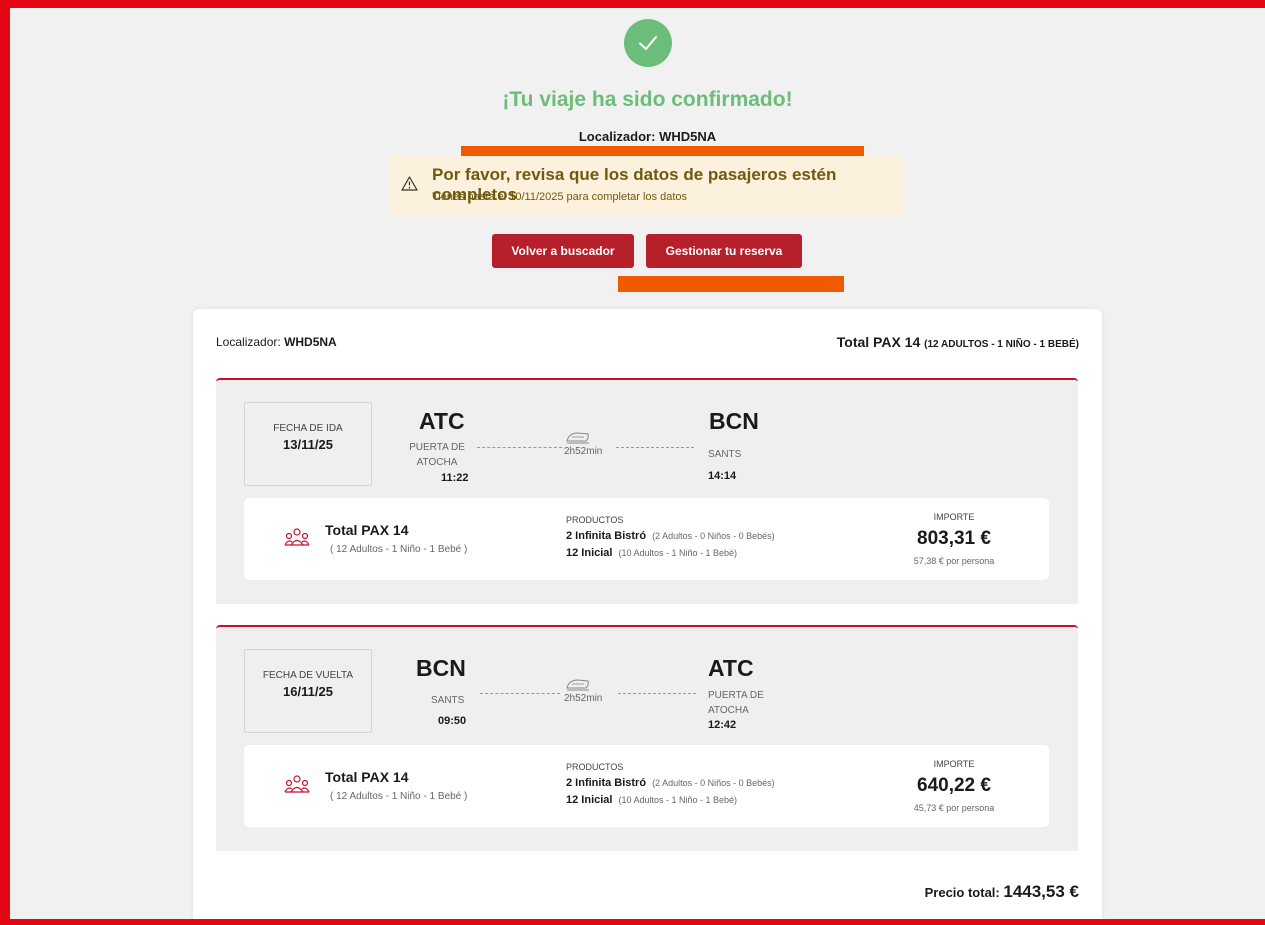 This screenshot has height=925, width=1265. What do you see at coordinates (878, 342) in the screenshot?
I see `card-total-pax-label: Total PAX 14` at bounding box center [878, 342].